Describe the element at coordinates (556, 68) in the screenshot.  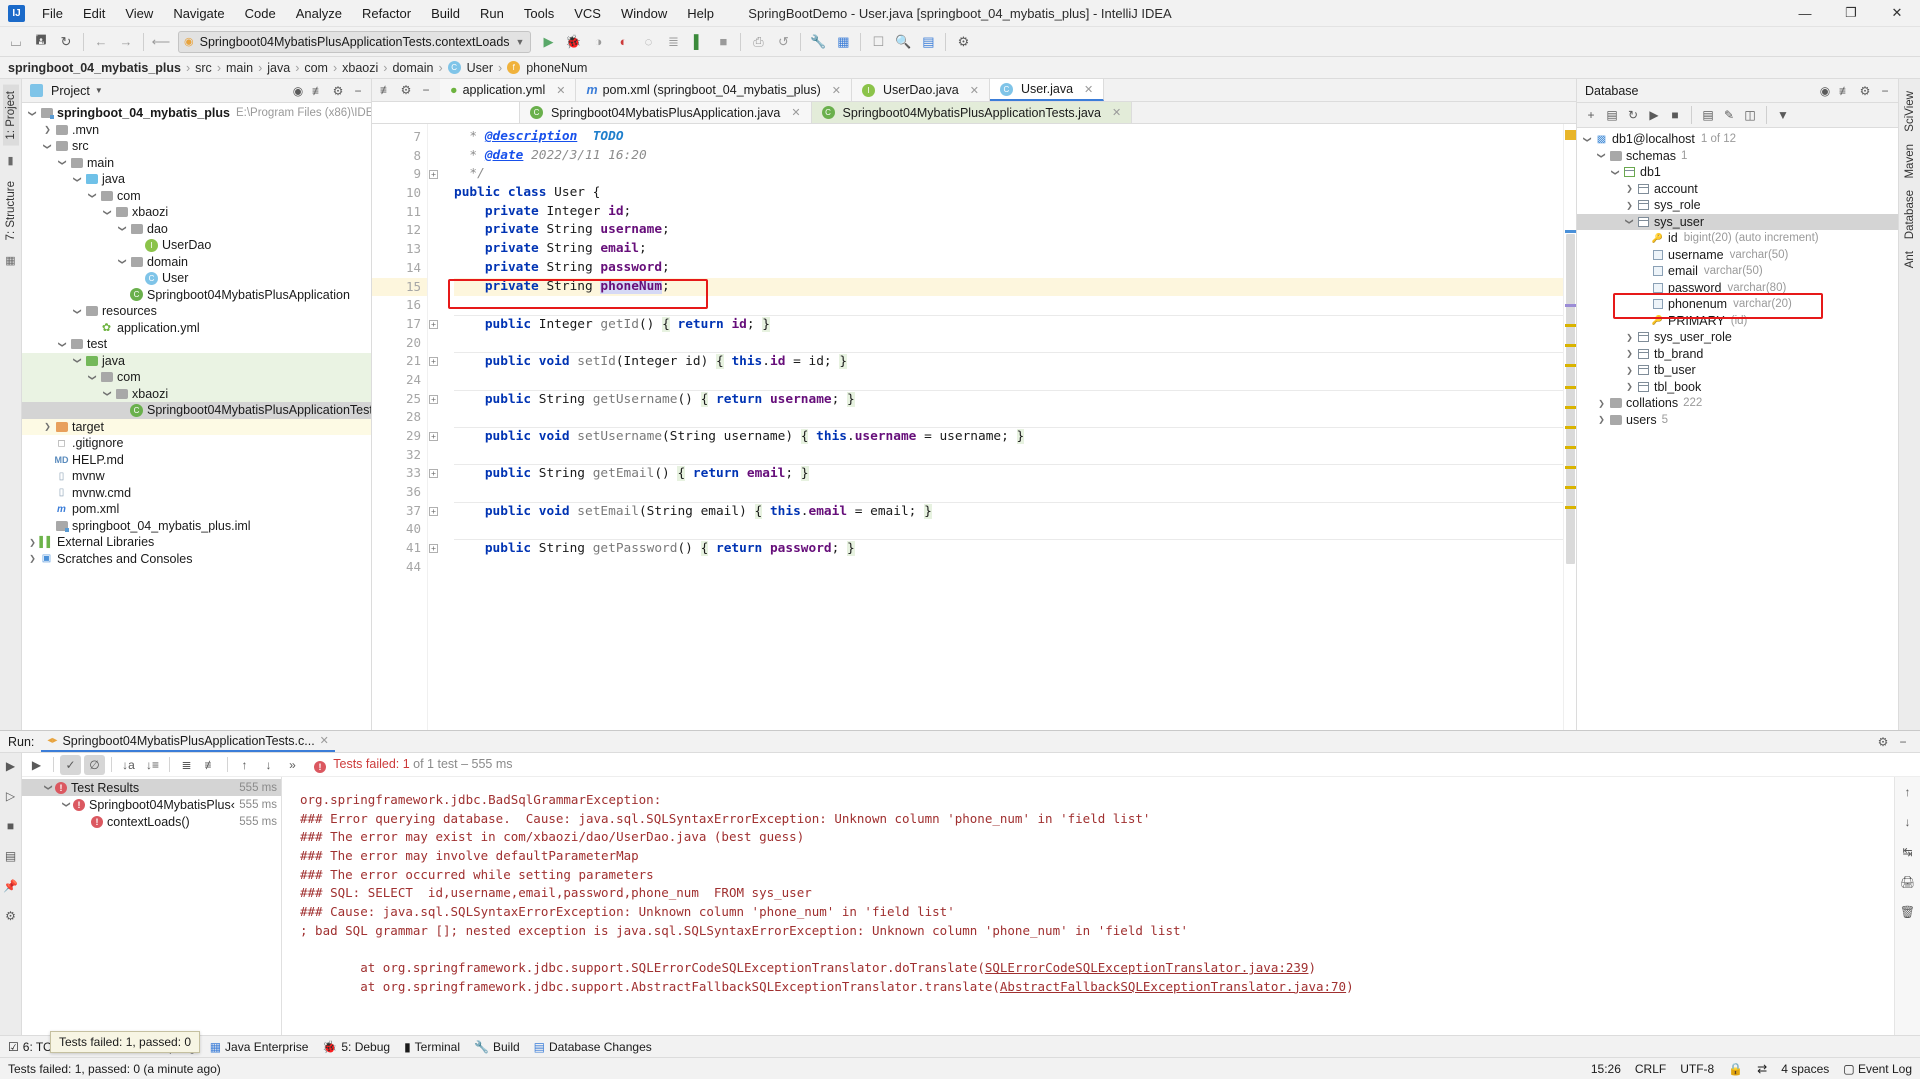
I see `breadcrumb-item-phonenum: phoneNum` at that location.